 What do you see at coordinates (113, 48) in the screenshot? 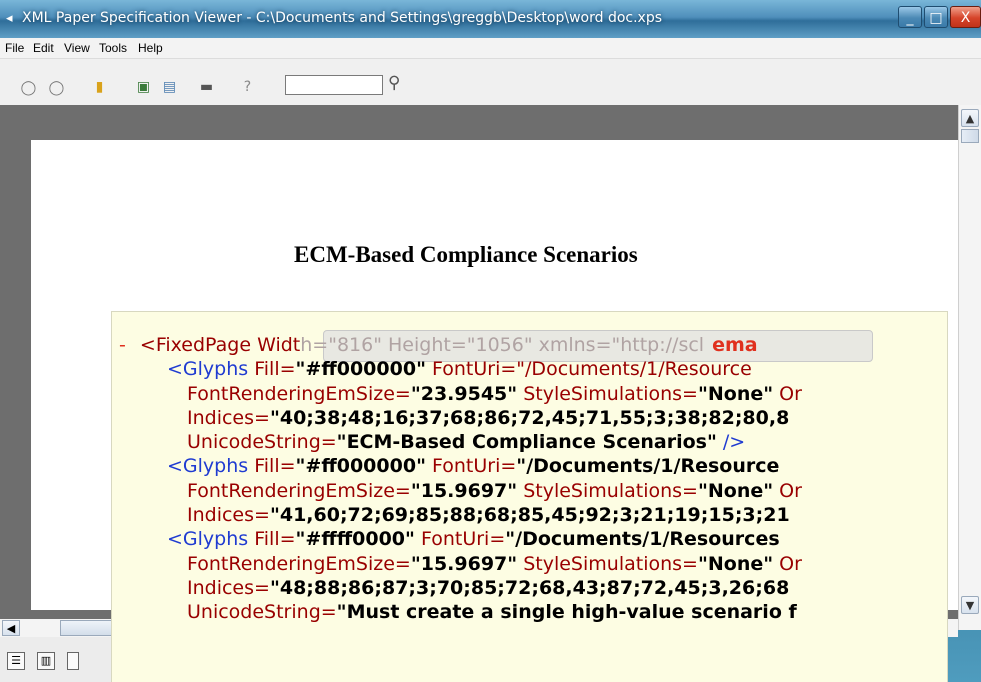
I see `menu-tools: Tools` at bounding box center [113, 48].